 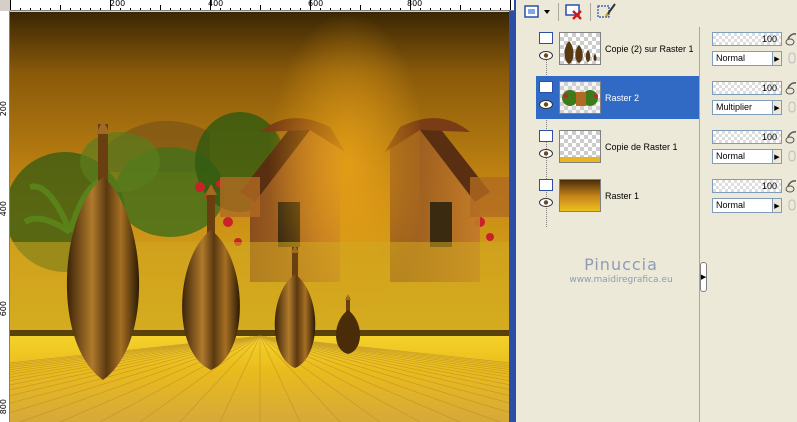 What do you see at coordinates (622, 195) in the screenshot?
I see `layer-name: Raster 1` at bounding box center [622, 195].